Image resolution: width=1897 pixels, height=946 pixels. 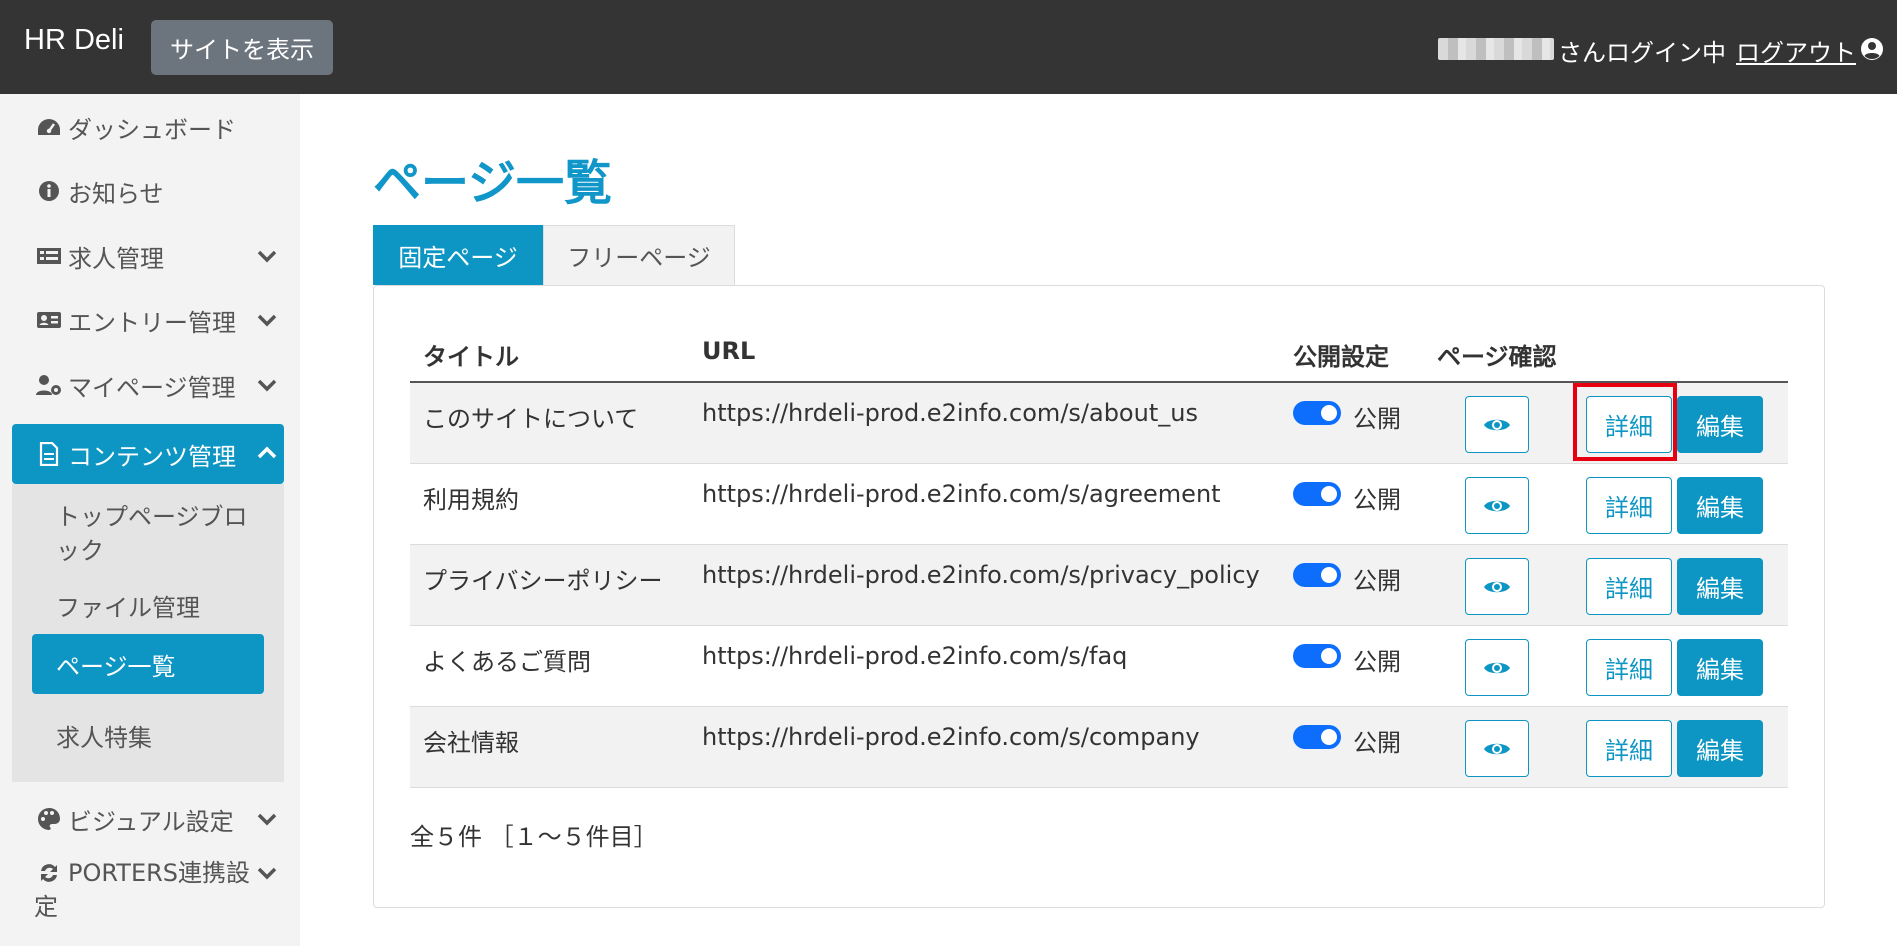 I want to click on submenu-item-job-features: 求人特集, so click(x=148, y=735).